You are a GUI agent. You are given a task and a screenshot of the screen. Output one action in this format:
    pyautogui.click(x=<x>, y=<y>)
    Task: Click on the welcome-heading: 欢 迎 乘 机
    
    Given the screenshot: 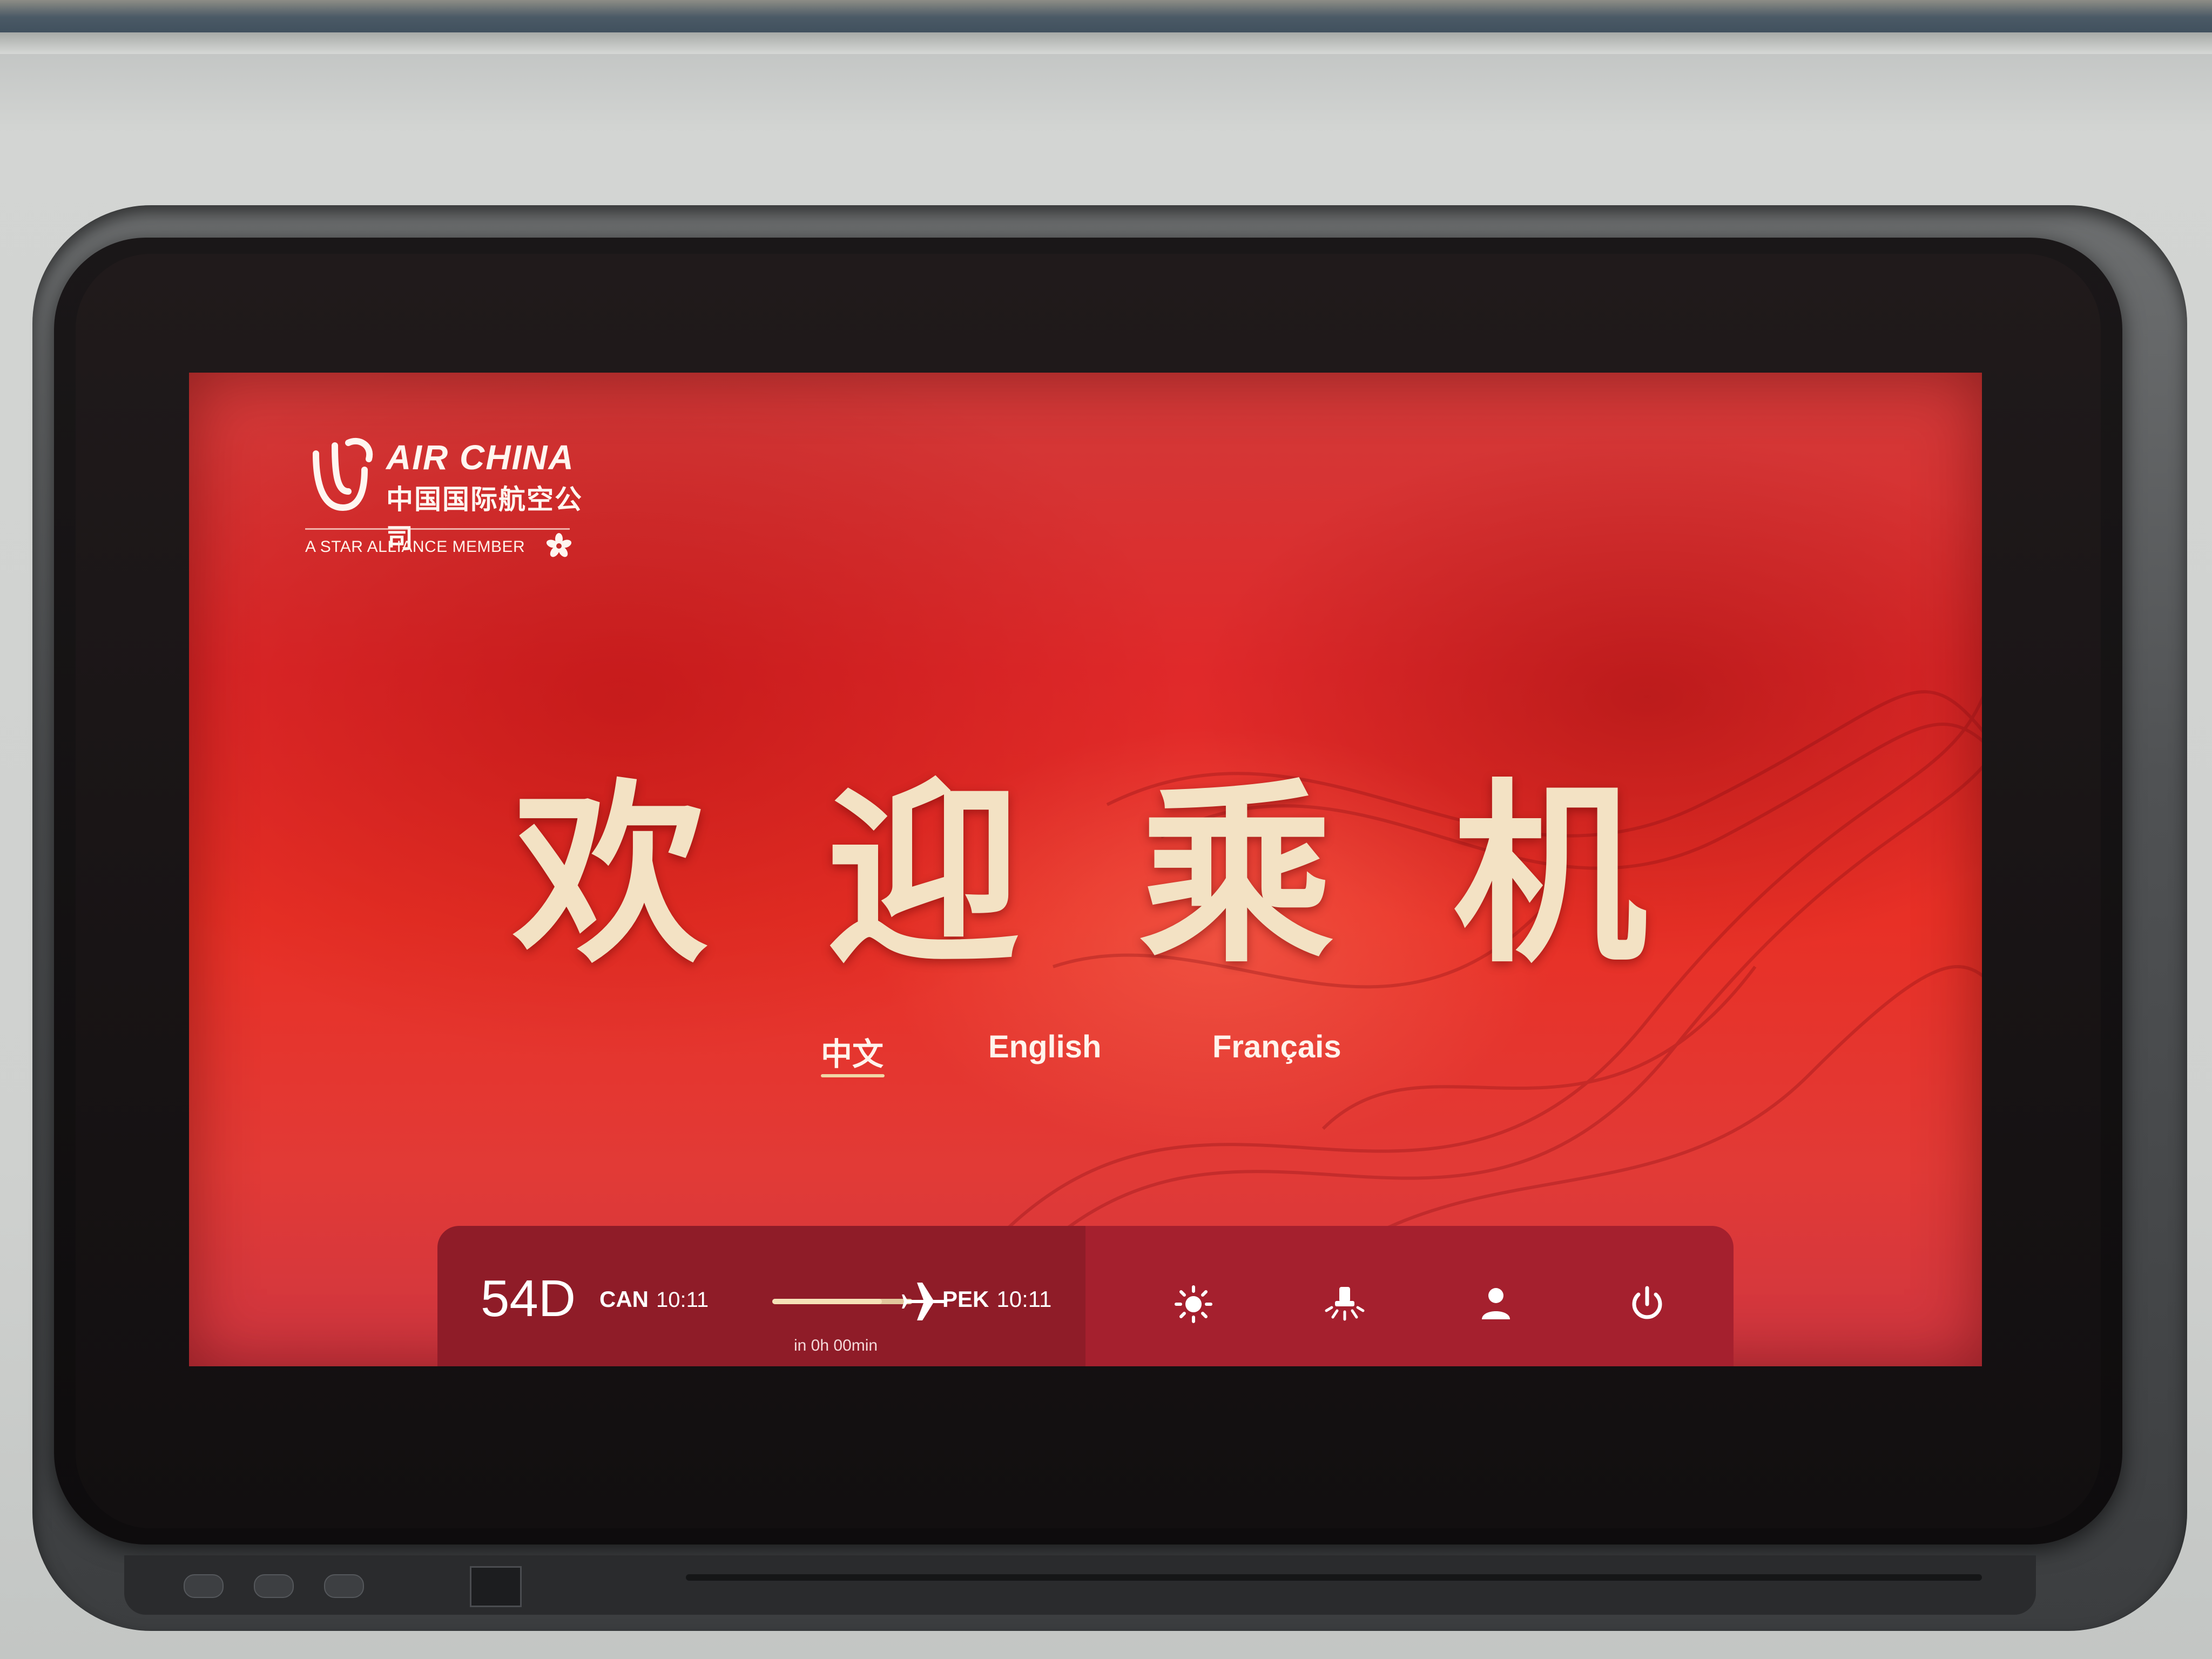 What is the action you would take?
    pyautogui.click(x=1080, y=875)
    